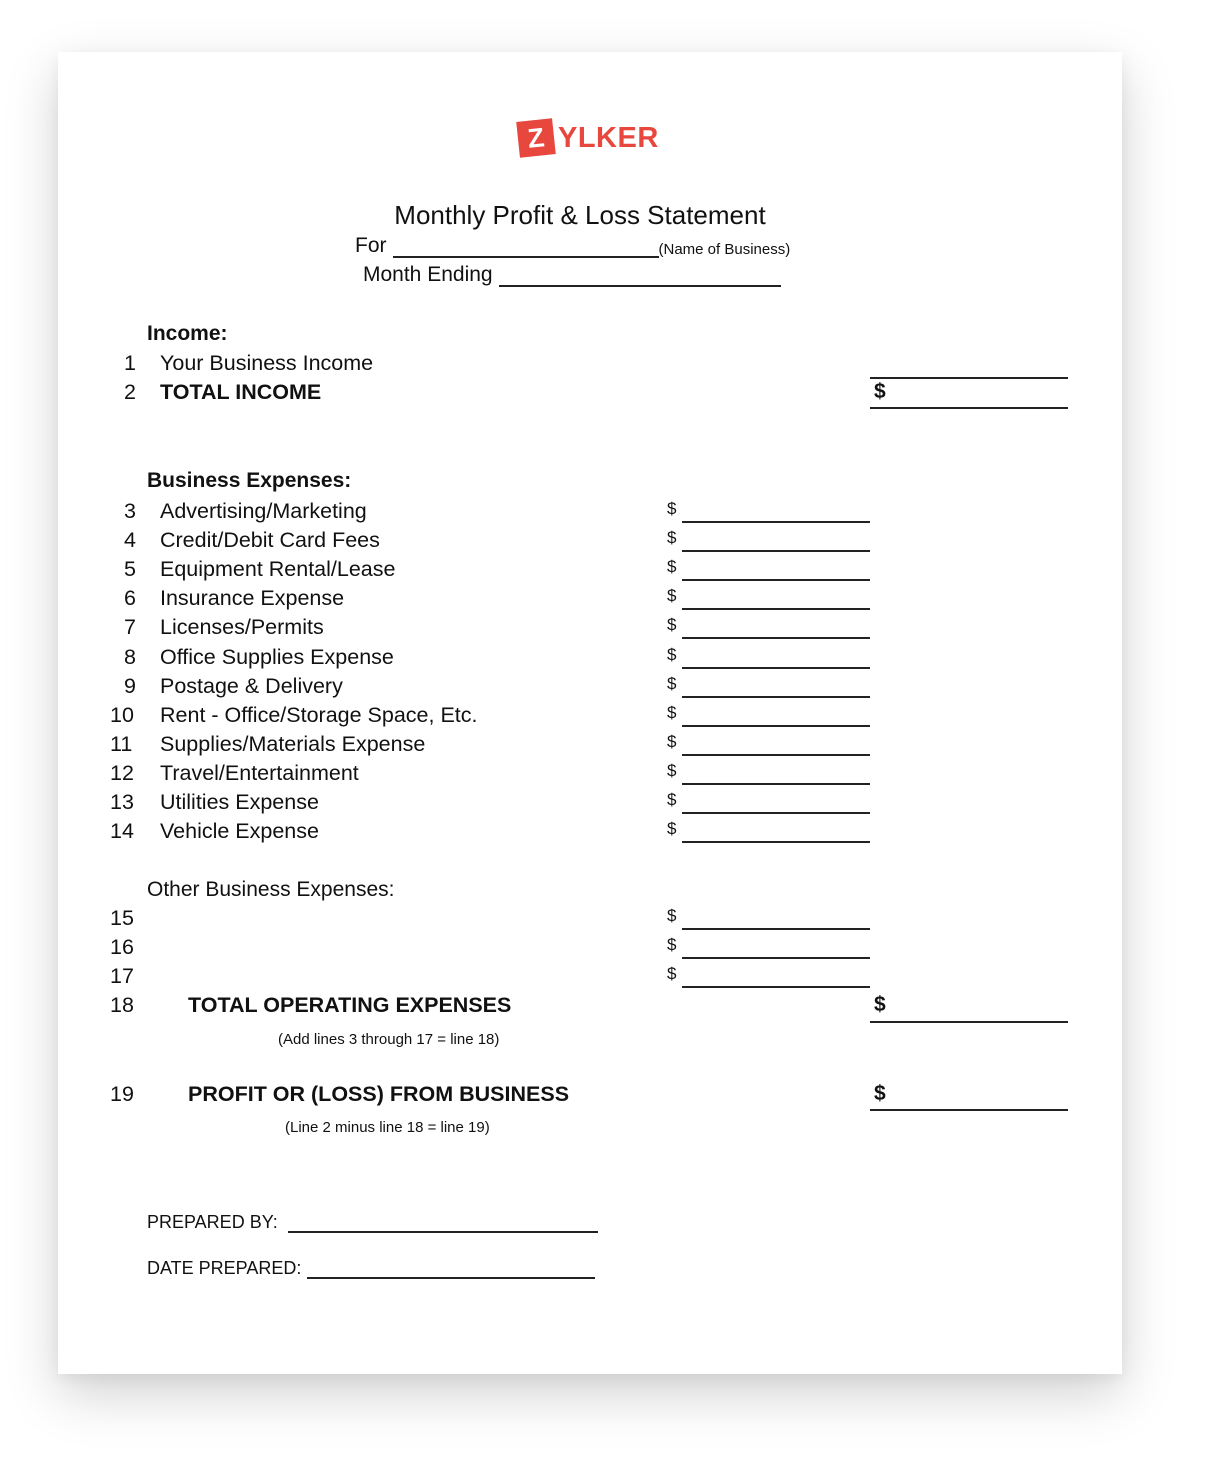 This screenshot has height=1478, width=1220. Describe the element at coordinates (121, 744) in the screenshot. I see `line-number: 11` at that location.